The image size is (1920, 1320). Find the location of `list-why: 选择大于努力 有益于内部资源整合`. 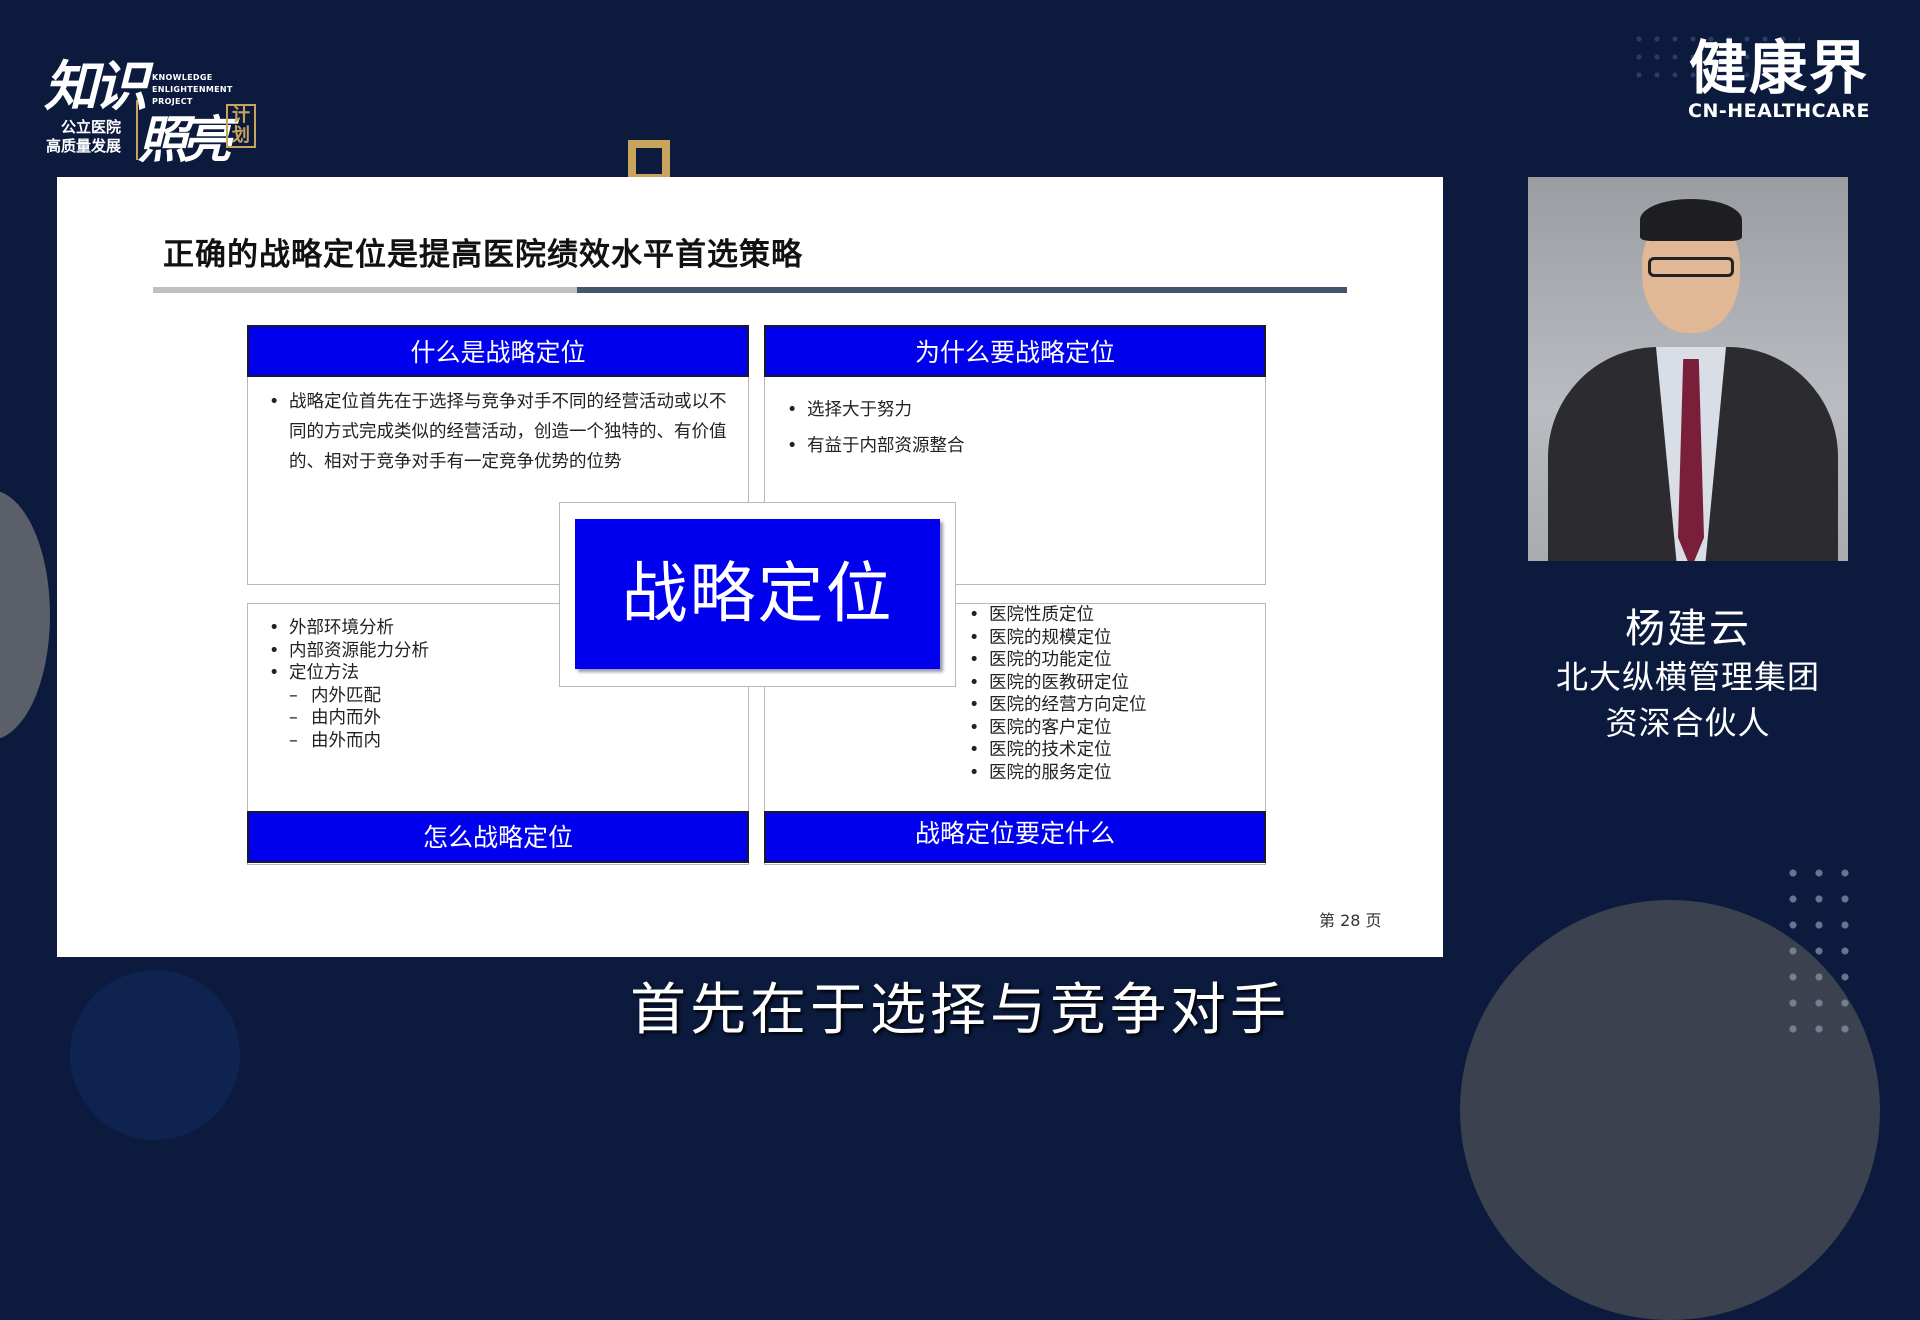

list-why: 选择大于努力 有益于内部资源整合 is located at coordinates (1007, 428).